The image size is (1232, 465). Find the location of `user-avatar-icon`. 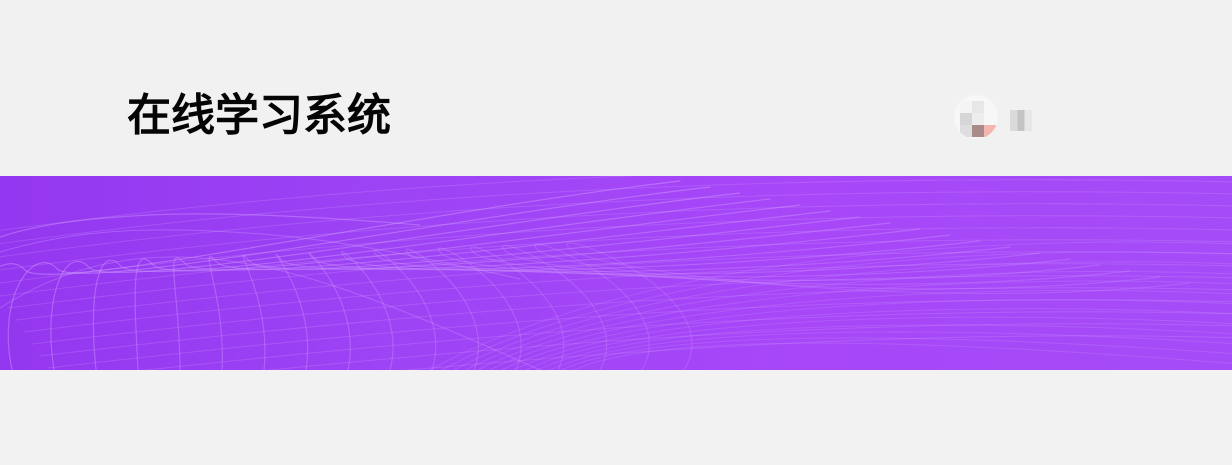

user-avatar-icon is located at coordinates (976, 117).